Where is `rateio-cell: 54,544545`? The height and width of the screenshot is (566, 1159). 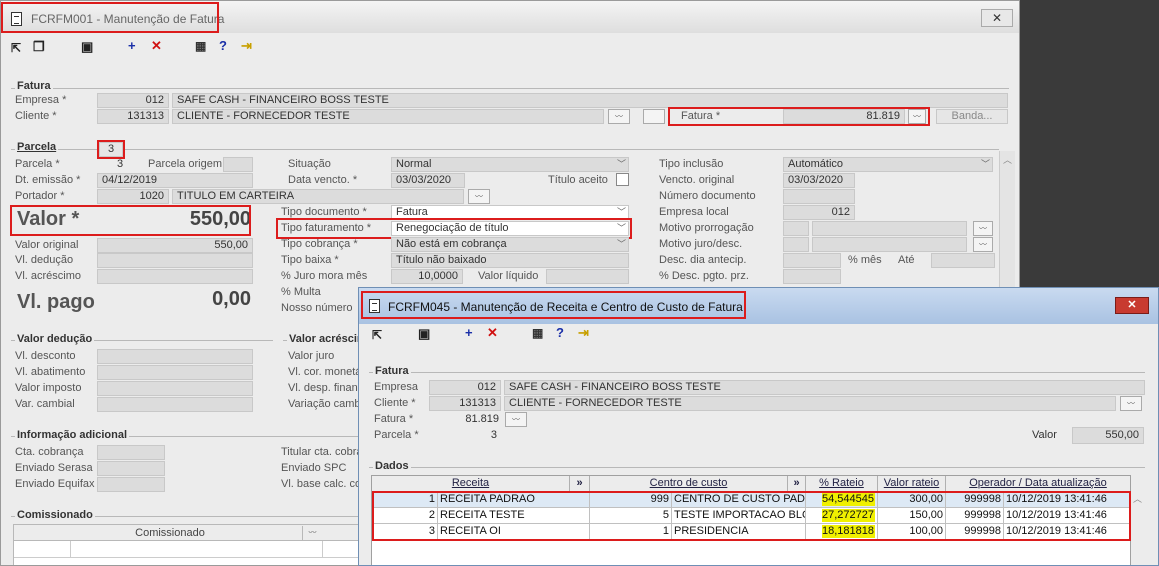
rateio-cell: 54,544545 is located at coordinates (842, 499).